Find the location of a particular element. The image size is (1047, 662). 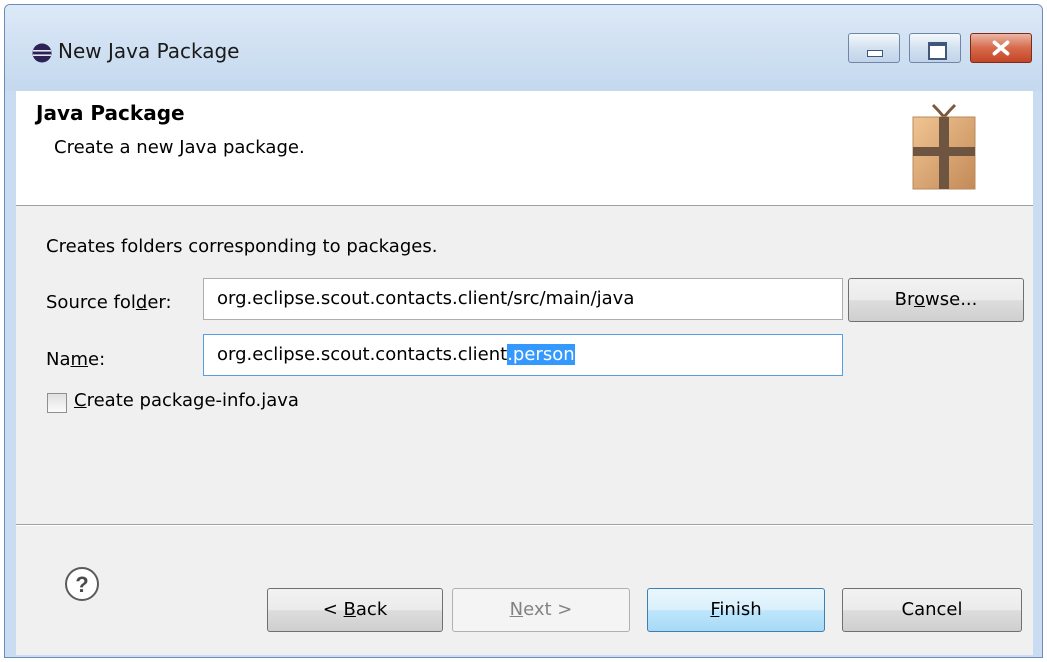

package-name-input: org.eclipse.scout.contacts.client.person is located at coordinates (523, 355).